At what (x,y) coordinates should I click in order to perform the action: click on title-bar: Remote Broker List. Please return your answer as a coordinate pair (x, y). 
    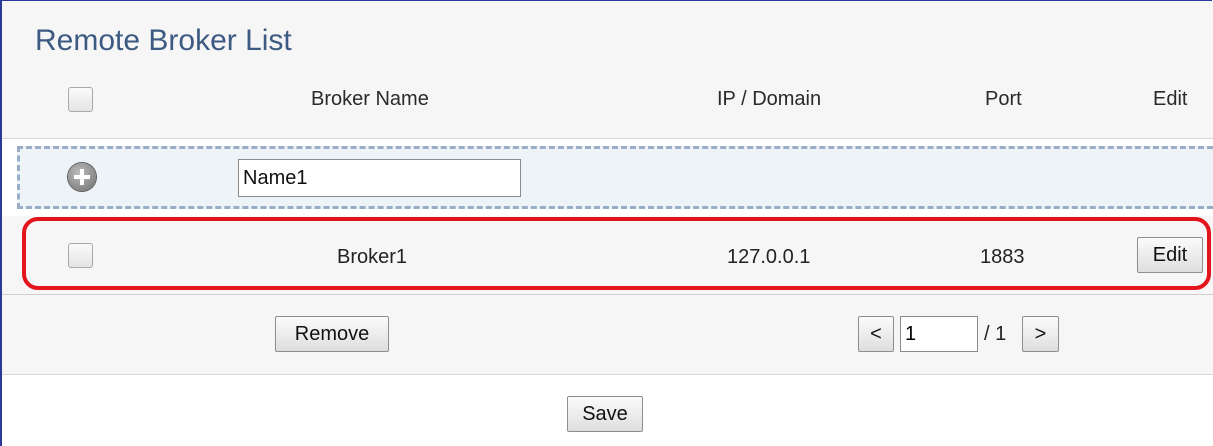
    Looking at the image, I should click on (607, 31).